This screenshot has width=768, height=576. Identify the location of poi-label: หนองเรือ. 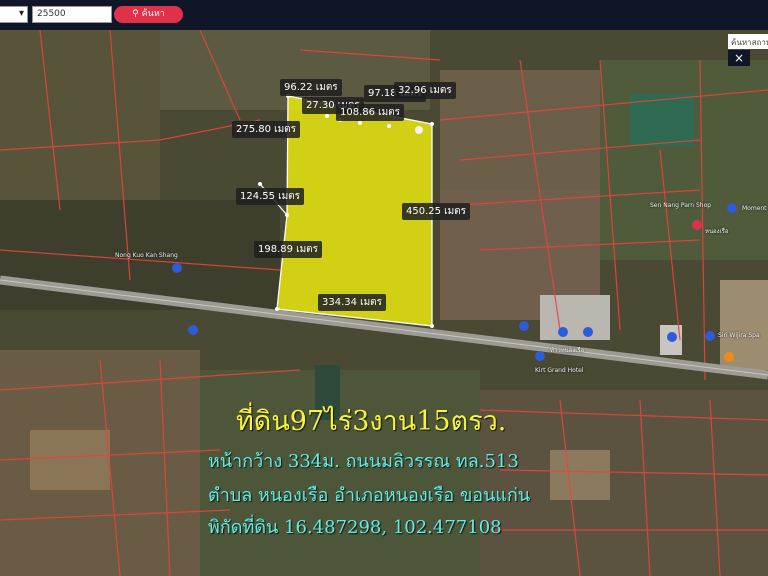
(716, 231).